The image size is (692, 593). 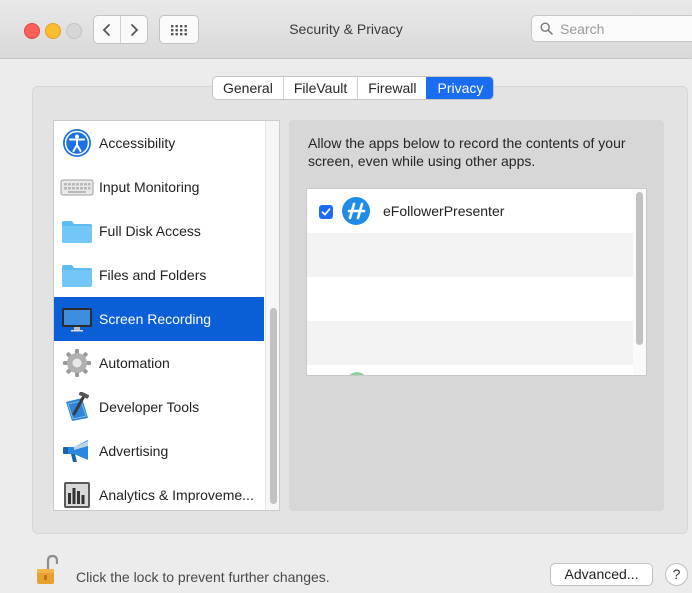 What do you see at coordinates (134, 451) in the screenshot?
I see `sidebar-item-label: Advertising` at bounding box center [134, 451].